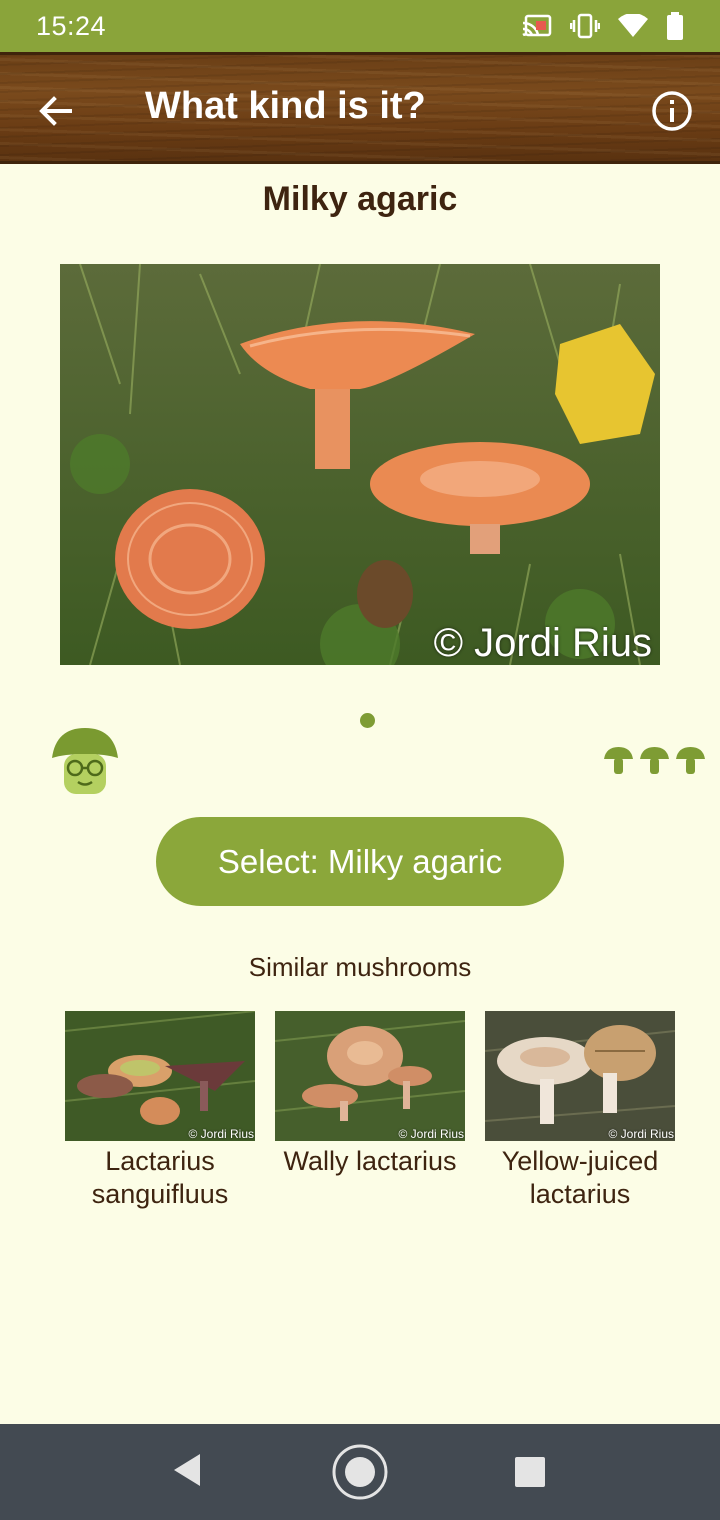  I want to click on page-title: What kind is it?, so click(285, 106).